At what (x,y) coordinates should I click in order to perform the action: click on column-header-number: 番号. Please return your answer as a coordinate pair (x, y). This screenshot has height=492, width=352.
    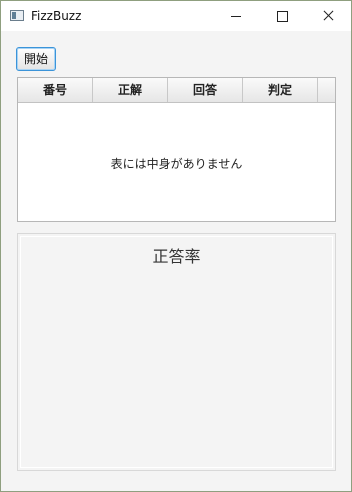
    Looking at the image, I should click on (55, 90).